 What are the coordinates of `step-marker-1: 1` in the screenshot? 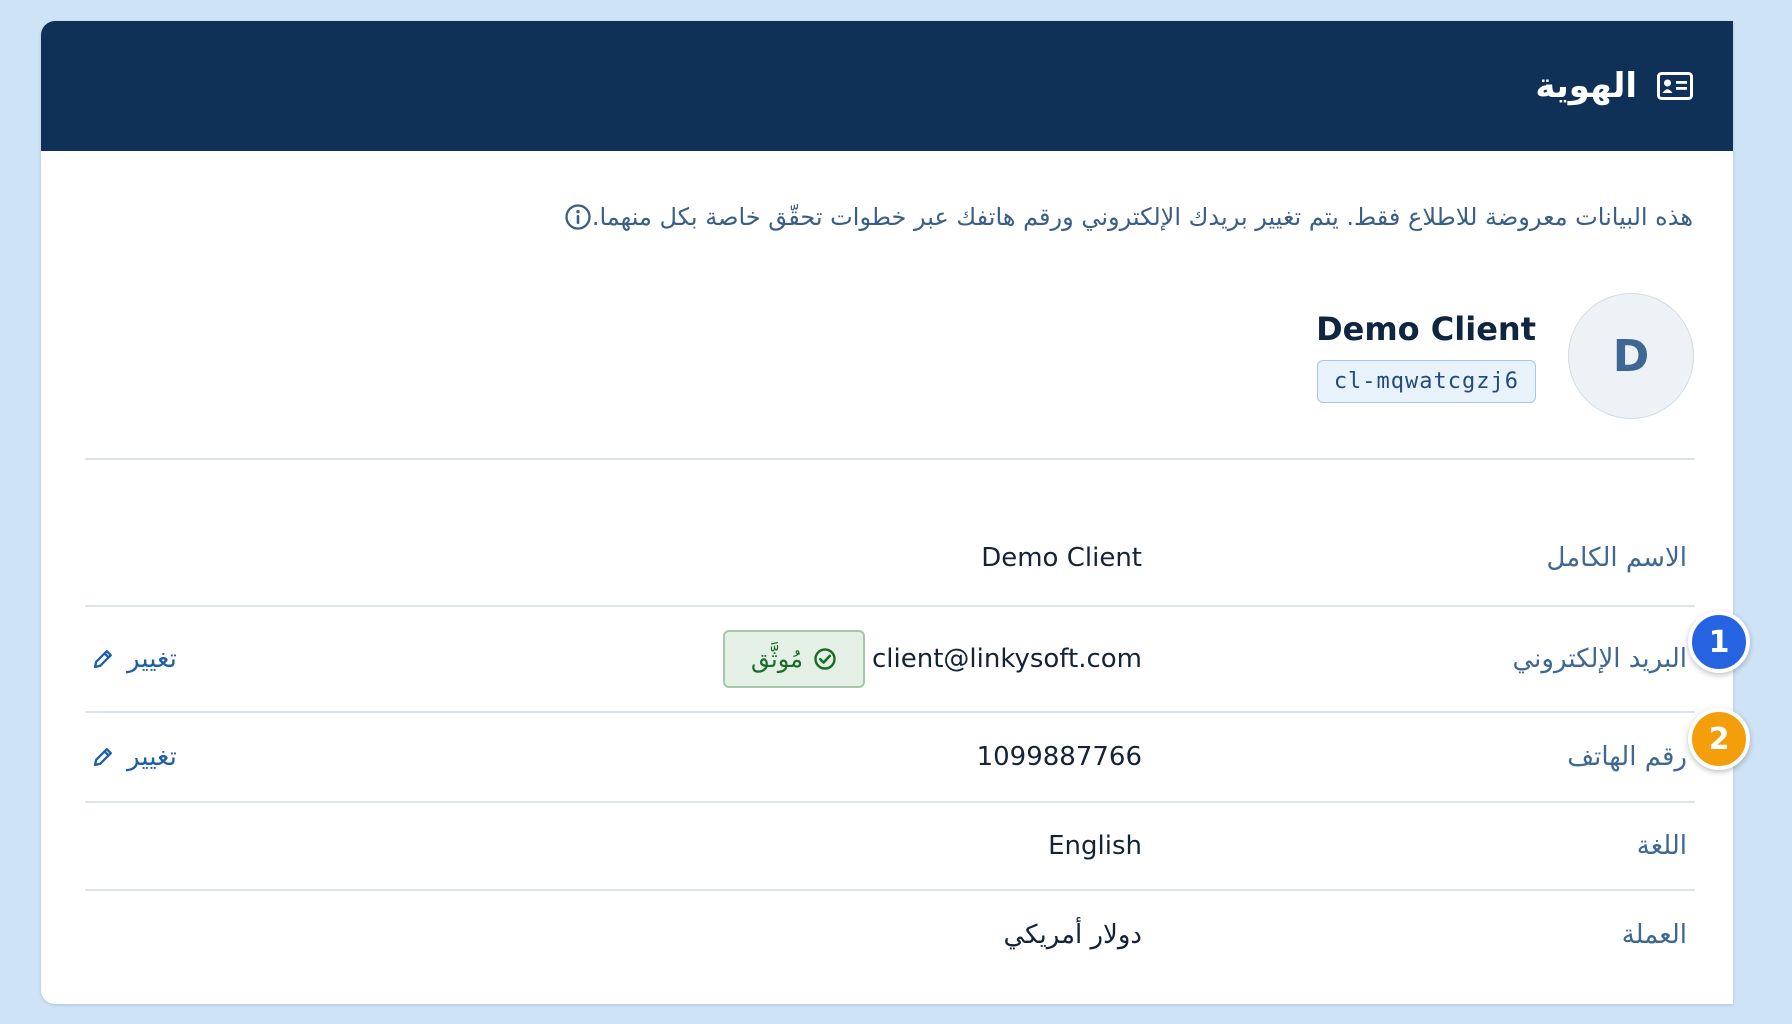 It's located at (1719, 642).